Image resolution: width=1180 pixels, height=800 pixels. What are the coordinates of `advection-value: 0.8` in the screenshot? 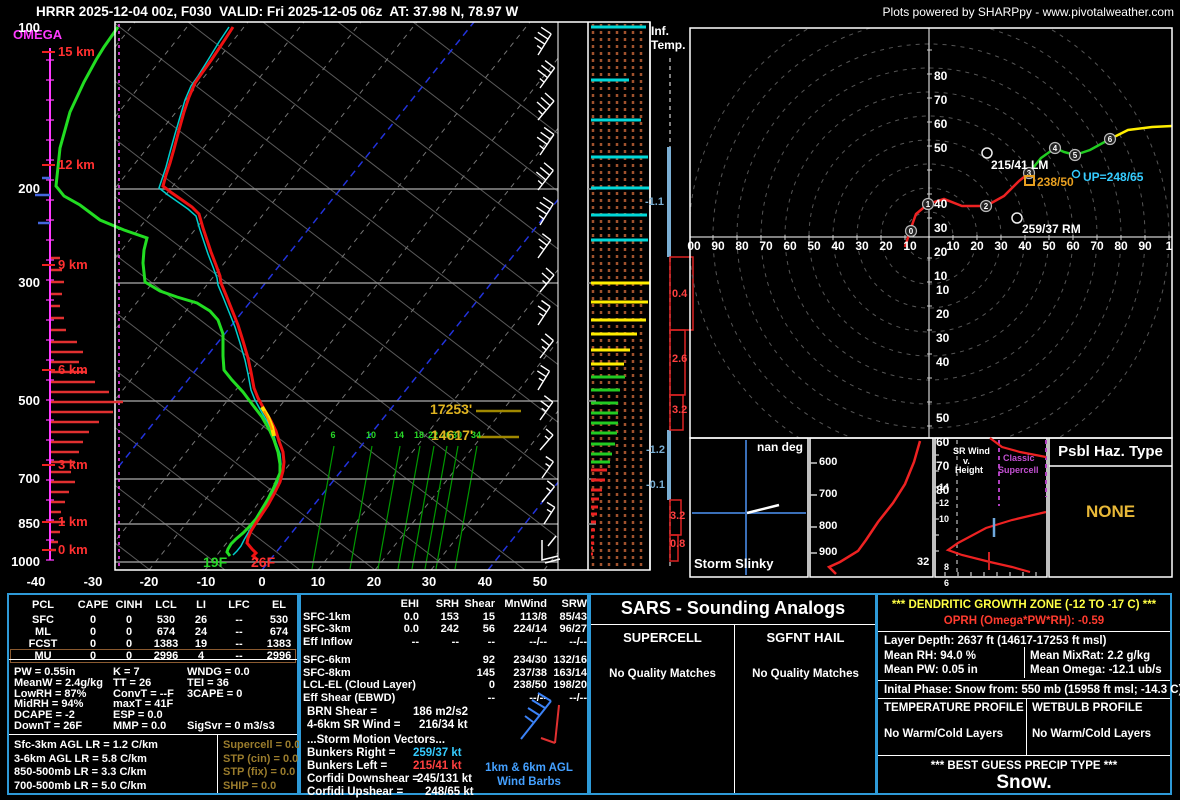 It's located at (678, 544).